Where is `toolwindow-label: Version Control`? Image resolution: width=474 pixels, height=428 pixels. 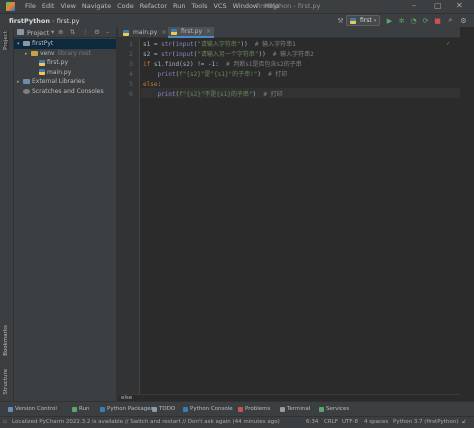
toolwindow-label: Version Control is located at coordinates (36, 409).